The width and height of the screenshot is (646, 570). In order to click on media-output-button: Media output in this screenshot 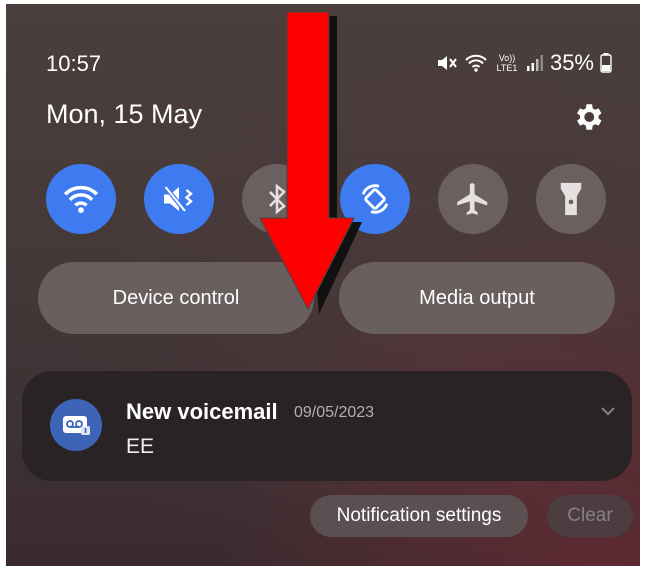, I will do `click(477, 298)`.